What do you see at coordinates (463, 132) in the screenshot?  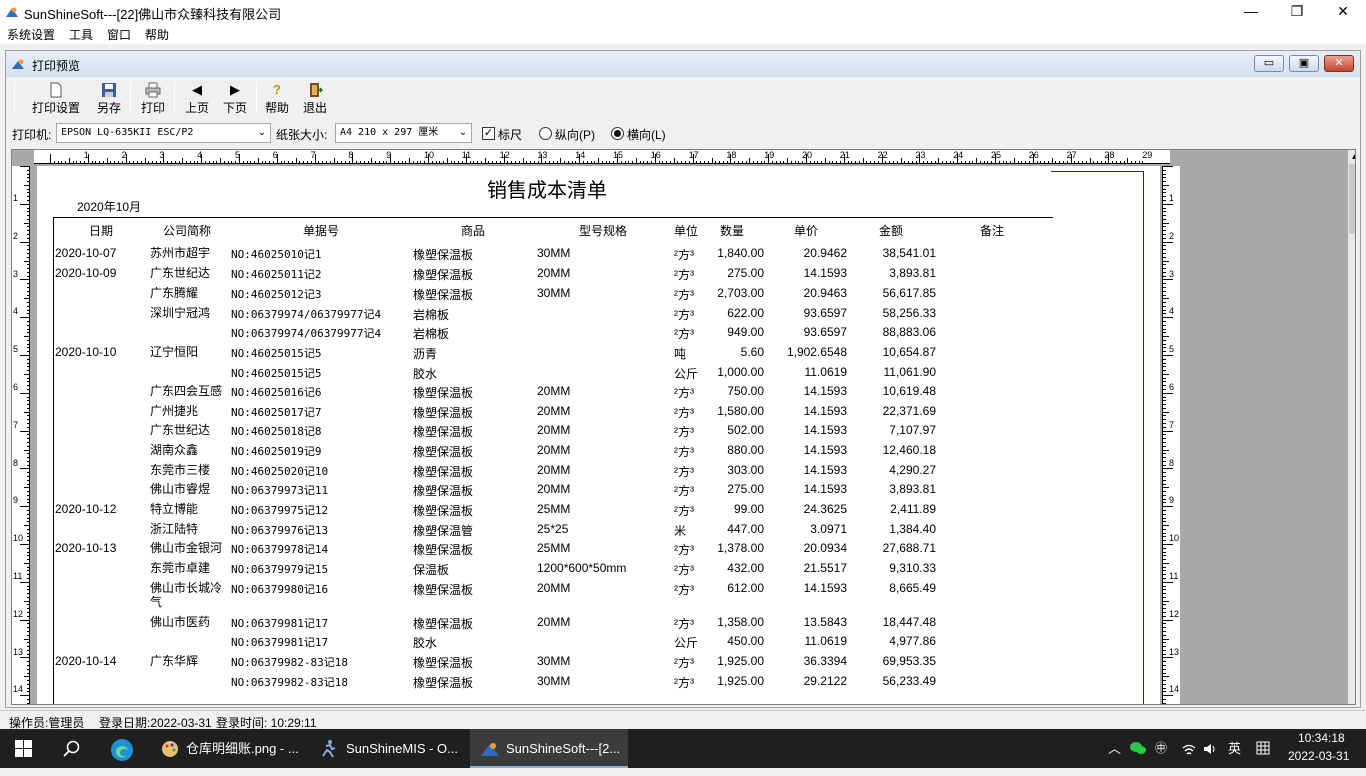 I see `chevron-down-icon: ⌄` at bounding box center [463, 132].